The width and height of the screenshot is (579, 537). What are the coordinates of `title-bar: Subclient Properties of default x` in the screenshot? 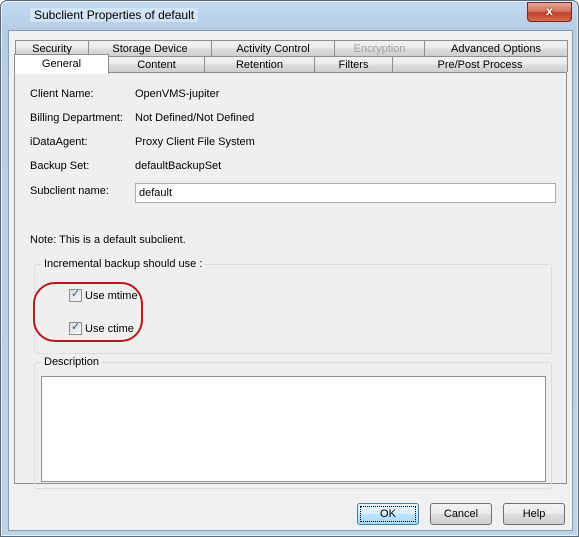 It's located at (289, 15).